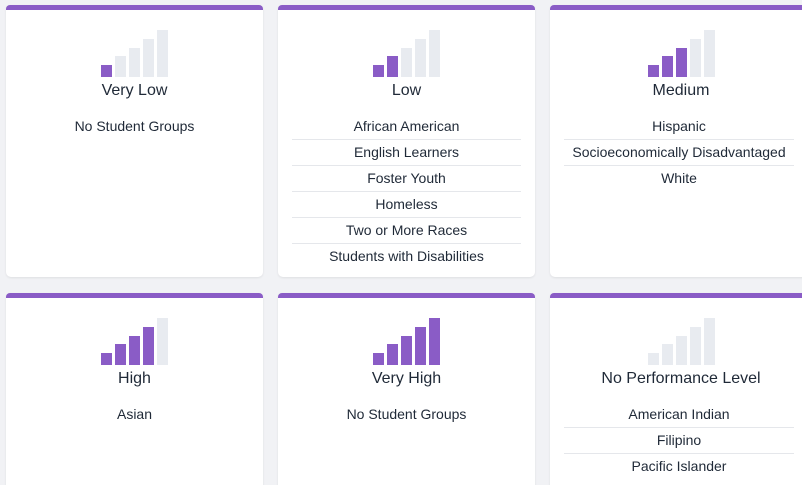  I want to click on list-item: African American, so click(406, 127).